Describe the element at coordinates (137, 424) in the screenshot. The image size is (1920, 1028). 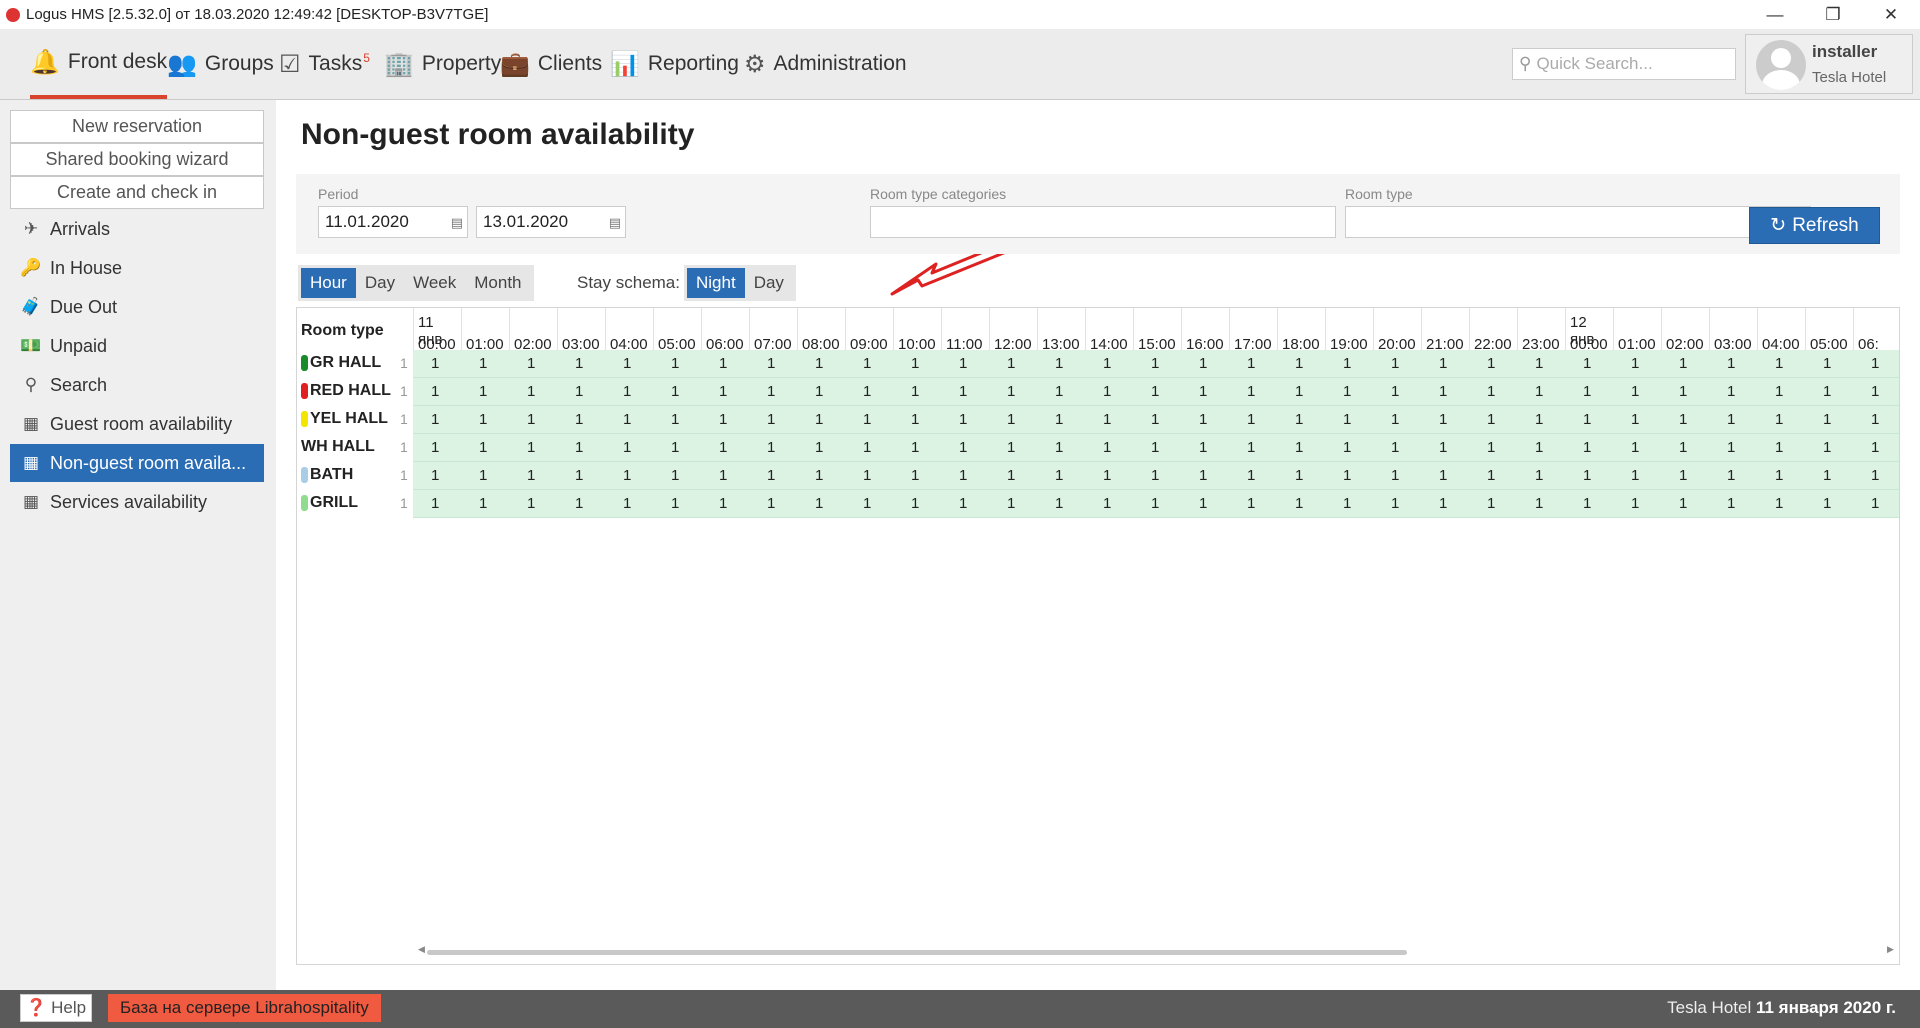
I see `sidebar-item-guest-room-availability: ▦ Guest room availability` at that location.